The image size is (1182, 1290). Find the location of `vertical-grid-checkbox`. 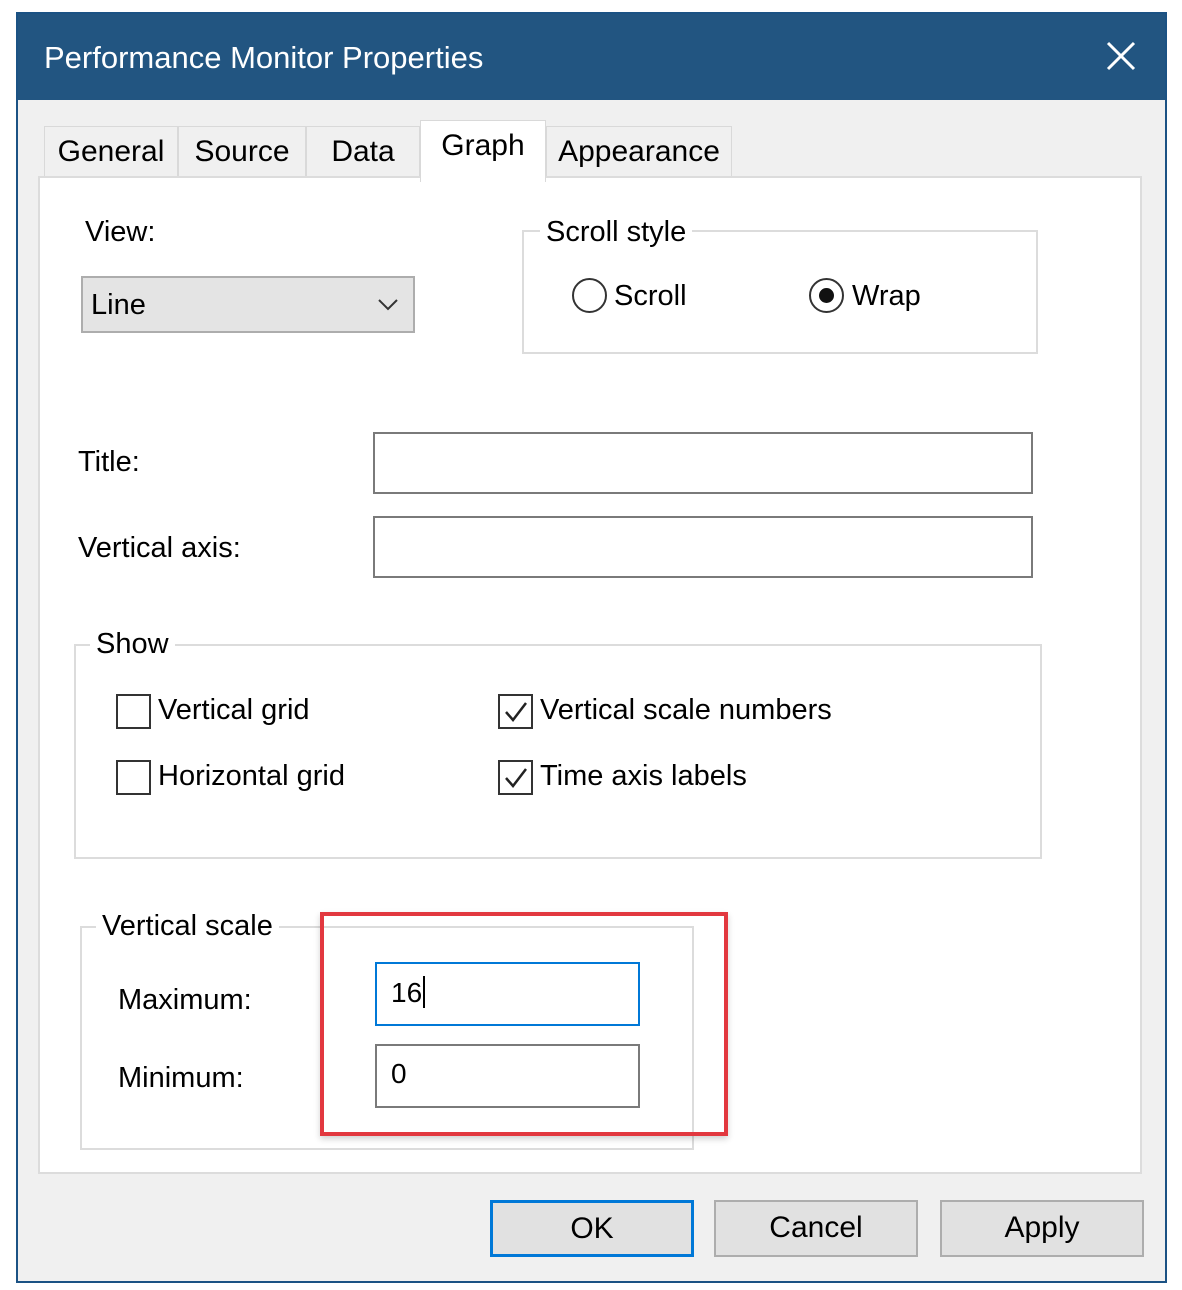

vertical-grid-checkbox is located at coordinates (133, 711).